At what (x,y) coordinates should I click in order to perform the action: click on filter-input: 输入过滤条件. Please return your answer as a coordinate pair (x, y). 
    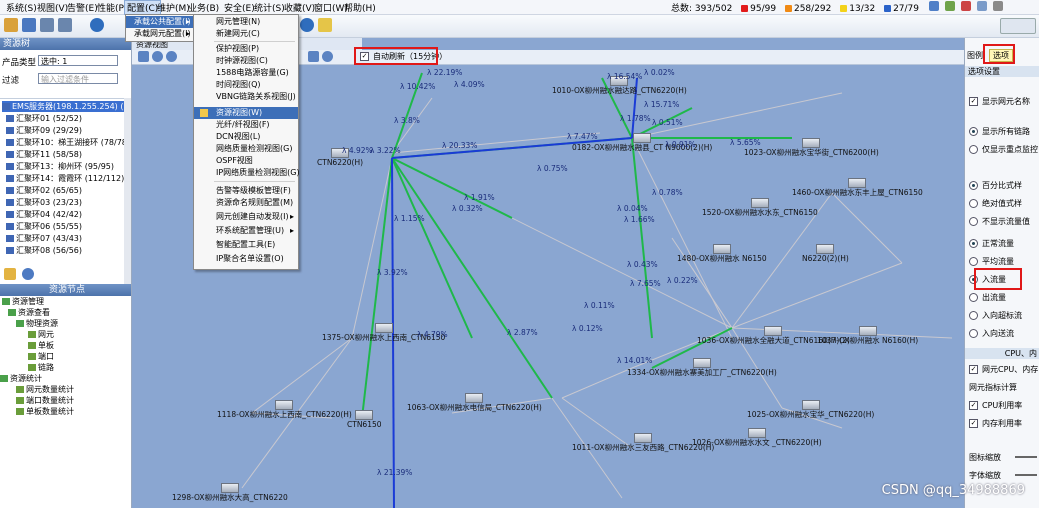
    Looking at the image, I should click on (78, 78).